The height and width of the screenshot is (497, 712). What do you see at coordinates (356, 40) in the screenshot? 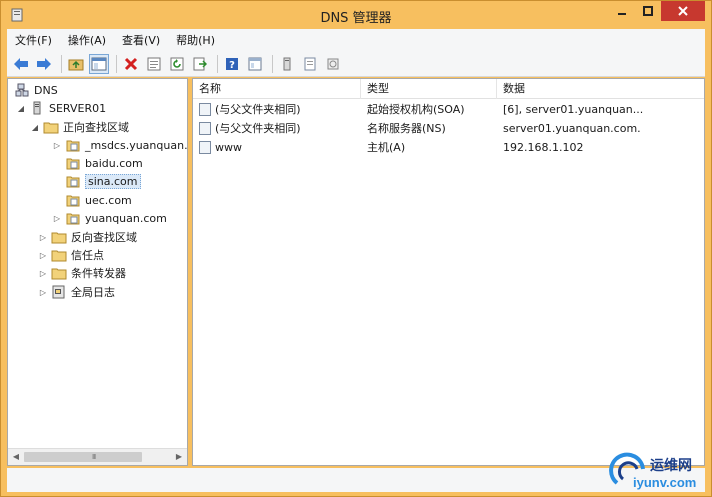
I see `menu-bar: 文件(F) 操作(A) 查看(V) 帮助(H)` at bounding box center [356, 40].